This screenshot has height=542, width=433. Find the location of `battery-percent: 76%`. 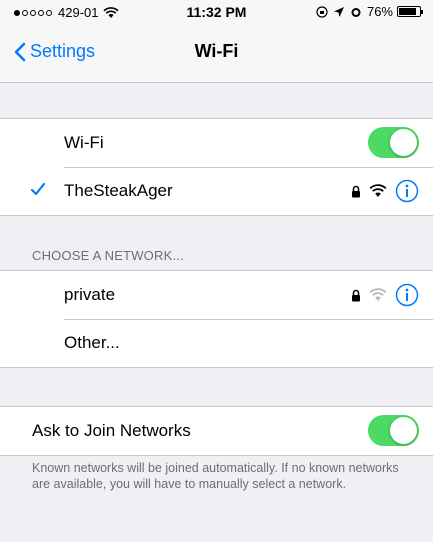

battery-percent: 76% is located at coordinates (379, 11).